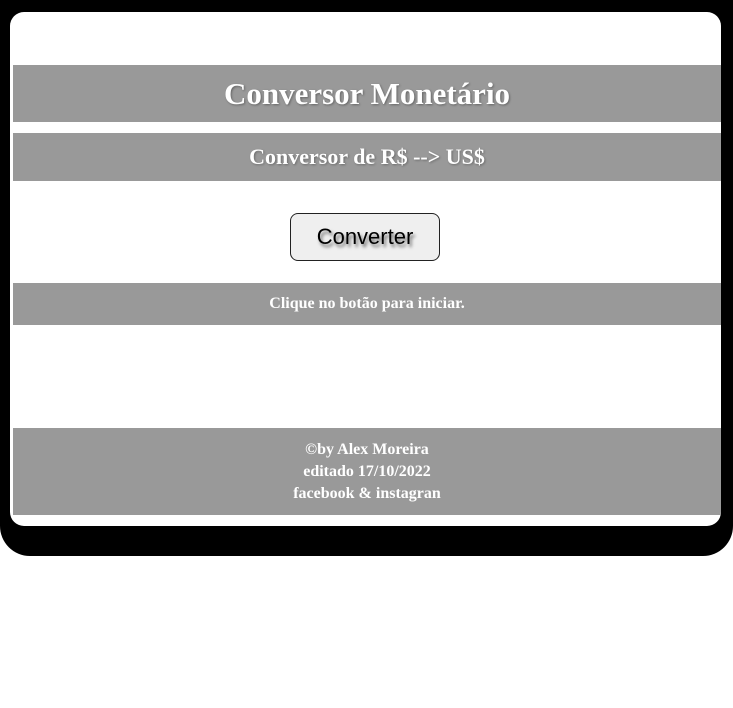  What do you see at coordinates (367, 304) in the screenshot?
I see `status-message: Clique no botão para iniciar.` at bounding box center [367, 304].